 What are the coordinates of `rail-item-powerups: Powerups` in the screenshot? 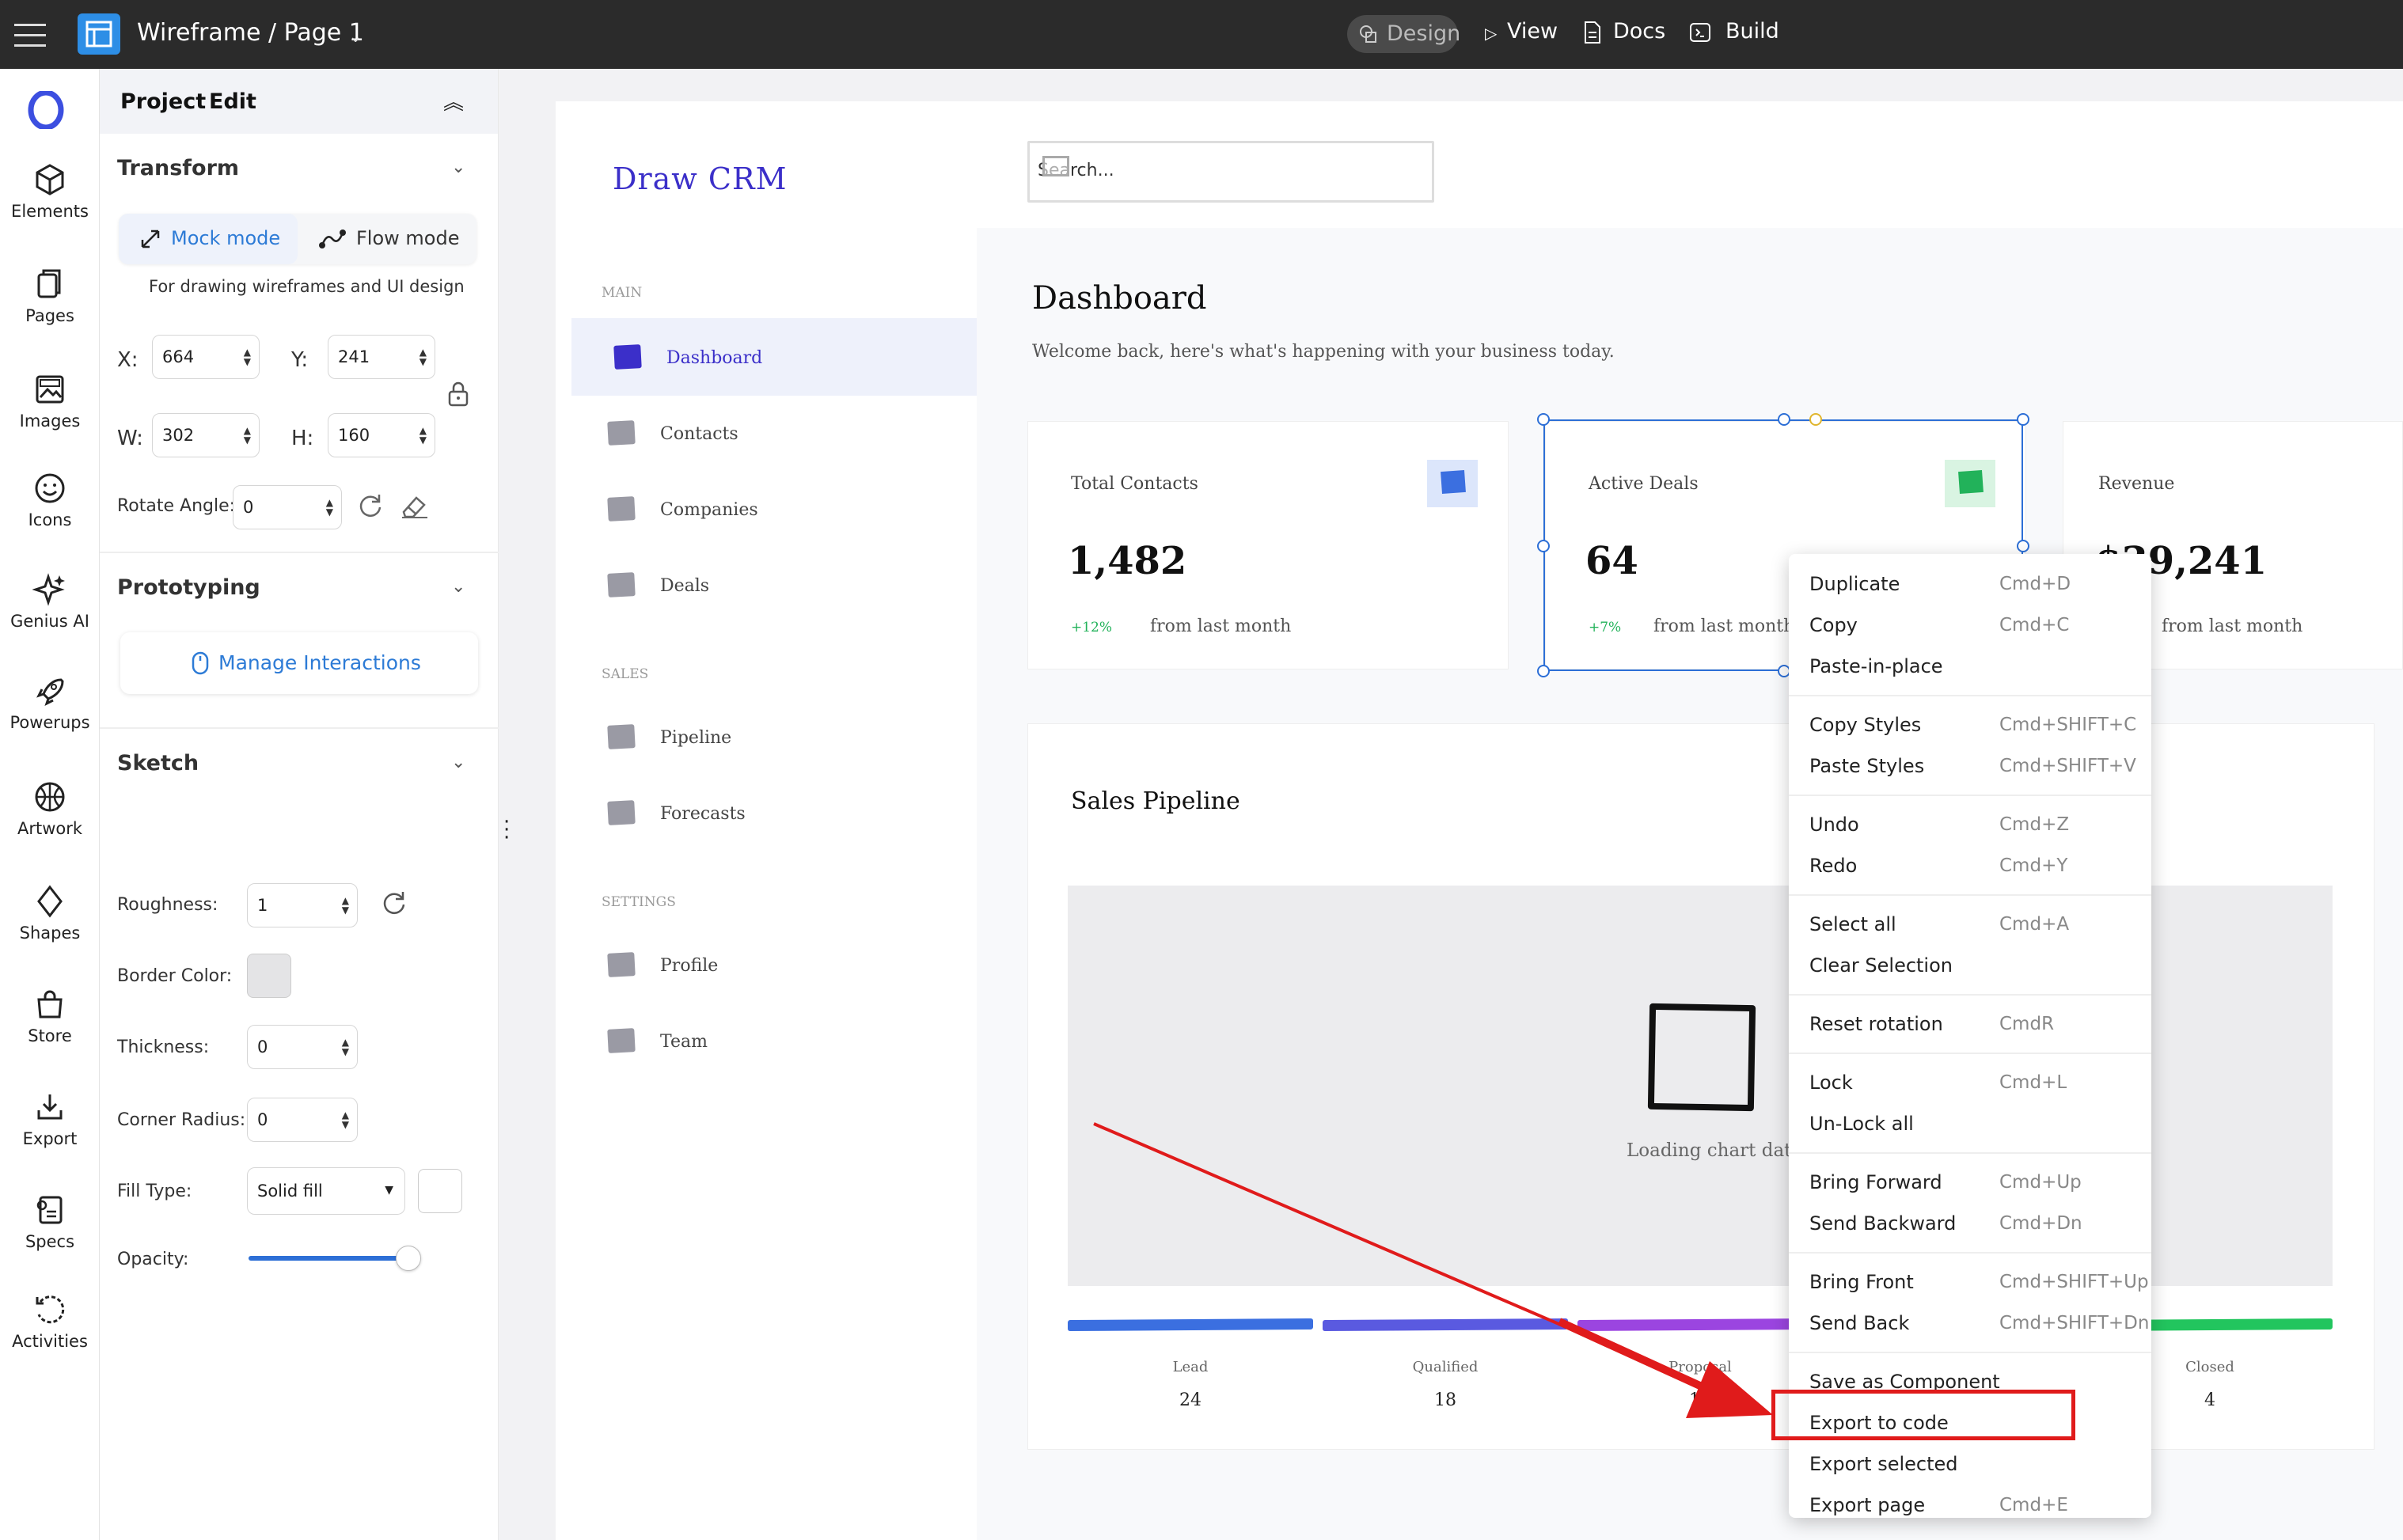 It's located at (50, 702).